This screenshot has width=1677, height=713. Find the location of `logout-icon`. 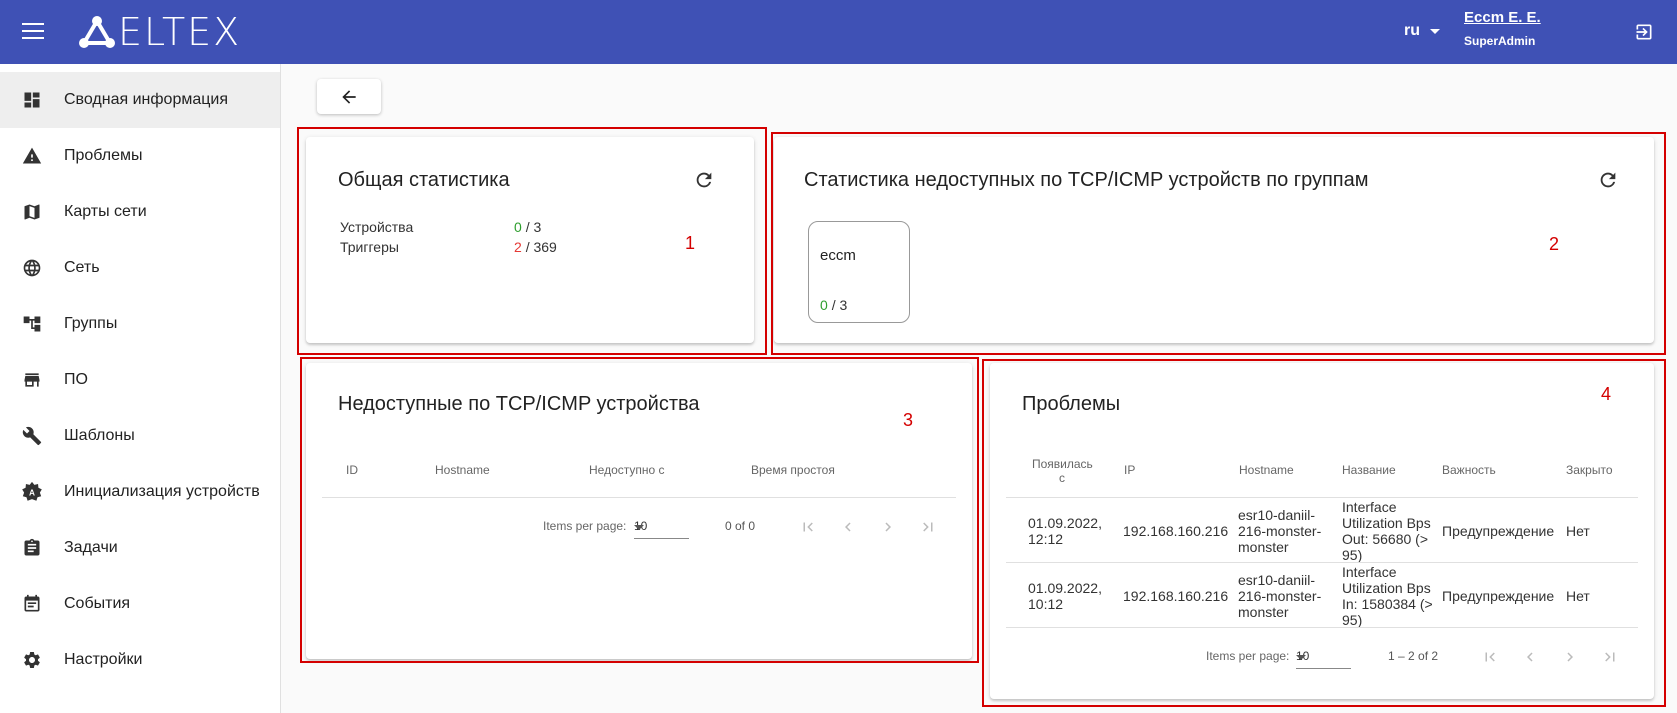

logout-icon is located at coordinates (1644, 32).